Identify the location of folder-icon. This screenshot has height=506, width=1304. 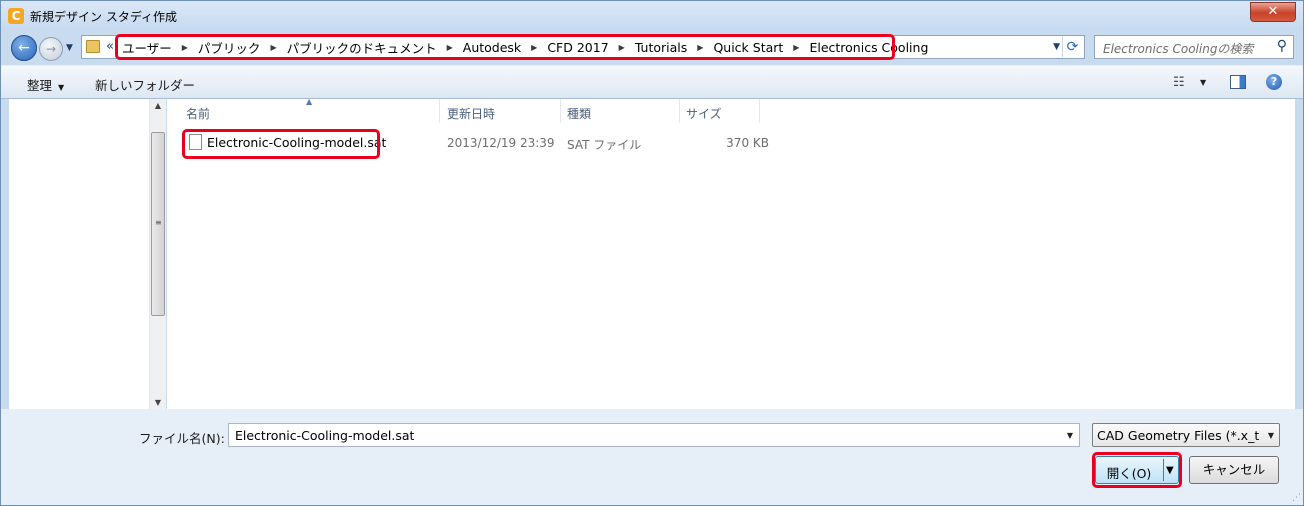
(93, 46).